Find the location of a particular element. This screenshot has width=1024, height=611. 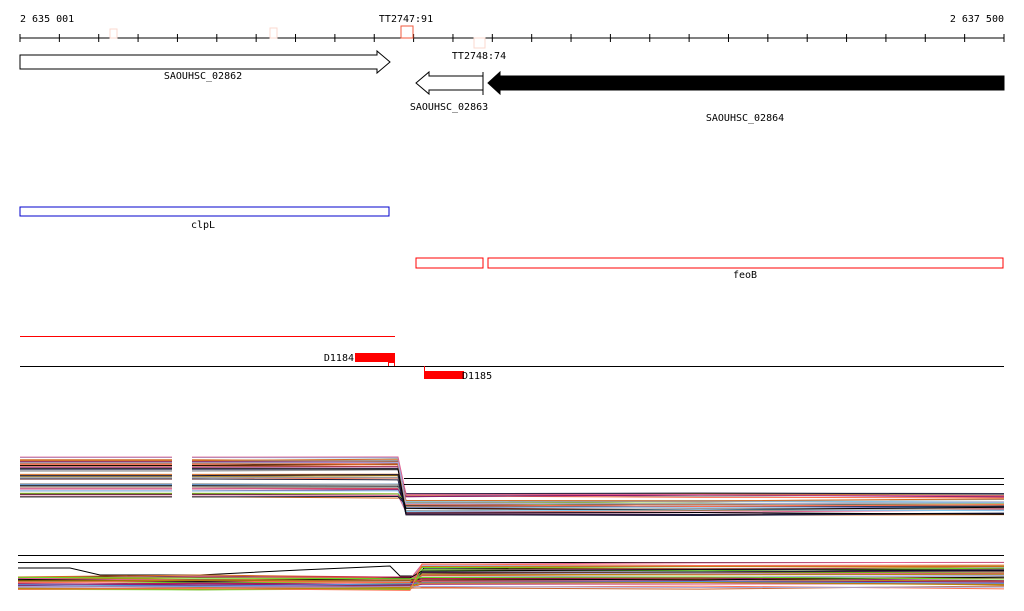

marker-tt2747 is located at coordinates (407, 32).